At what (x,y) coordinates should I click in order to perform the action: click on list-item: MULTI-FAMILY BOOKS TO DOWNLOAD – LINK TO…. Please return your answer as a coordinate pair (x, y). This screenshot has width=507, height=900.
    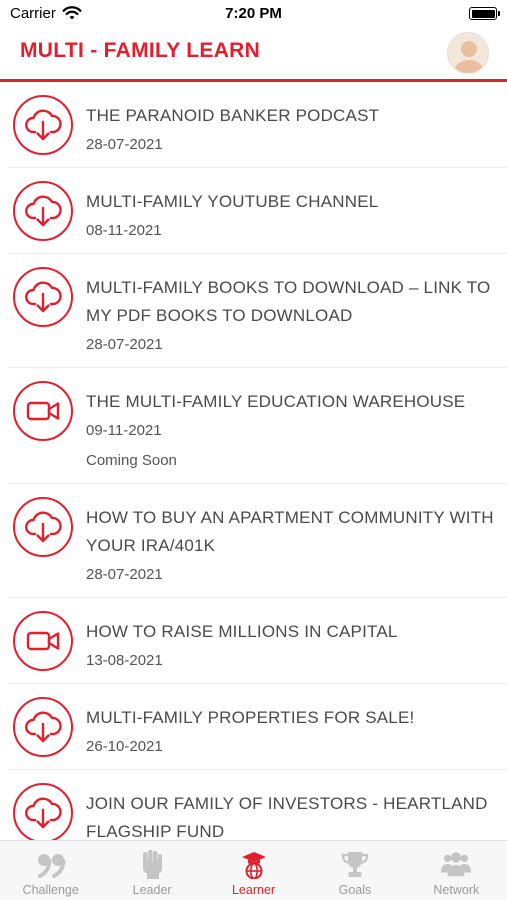
    Looking at the image, I should click on (257, 311).